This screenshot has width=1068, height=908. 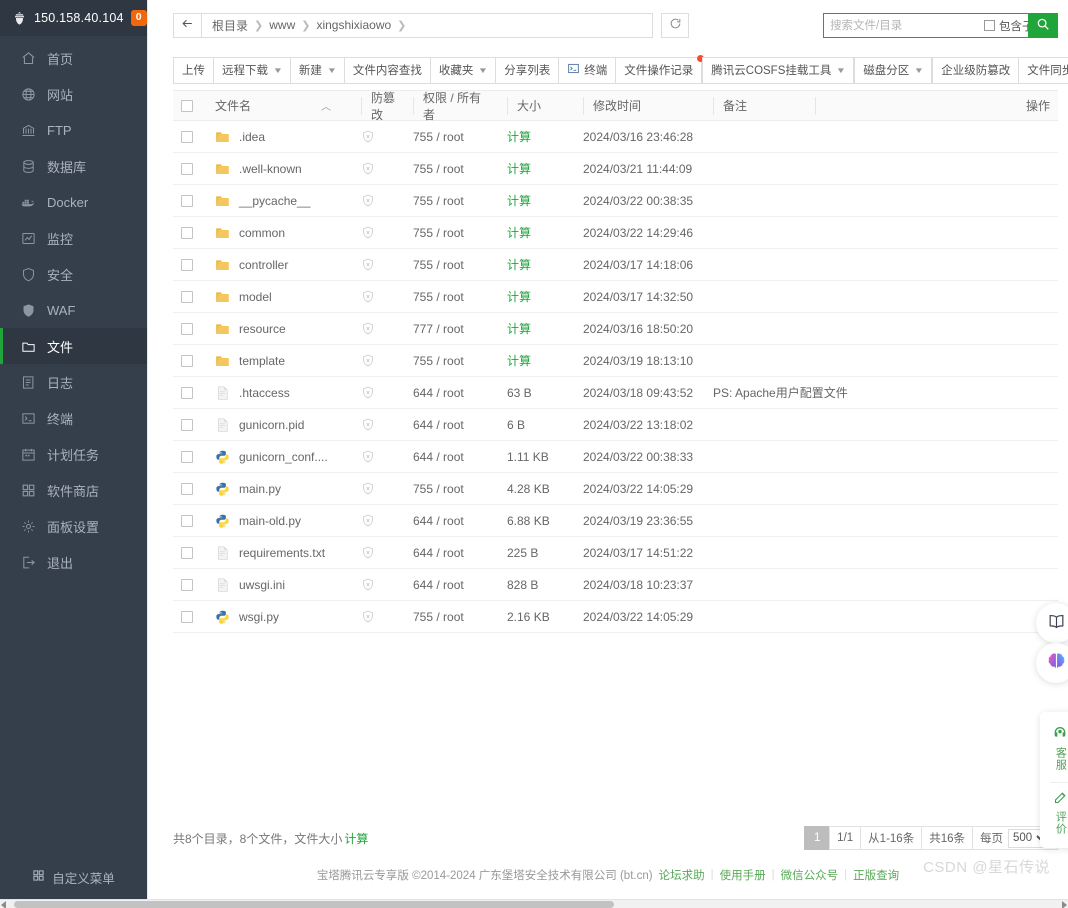 I want to click on select-all-checkbox, so click(x=187, y=106).